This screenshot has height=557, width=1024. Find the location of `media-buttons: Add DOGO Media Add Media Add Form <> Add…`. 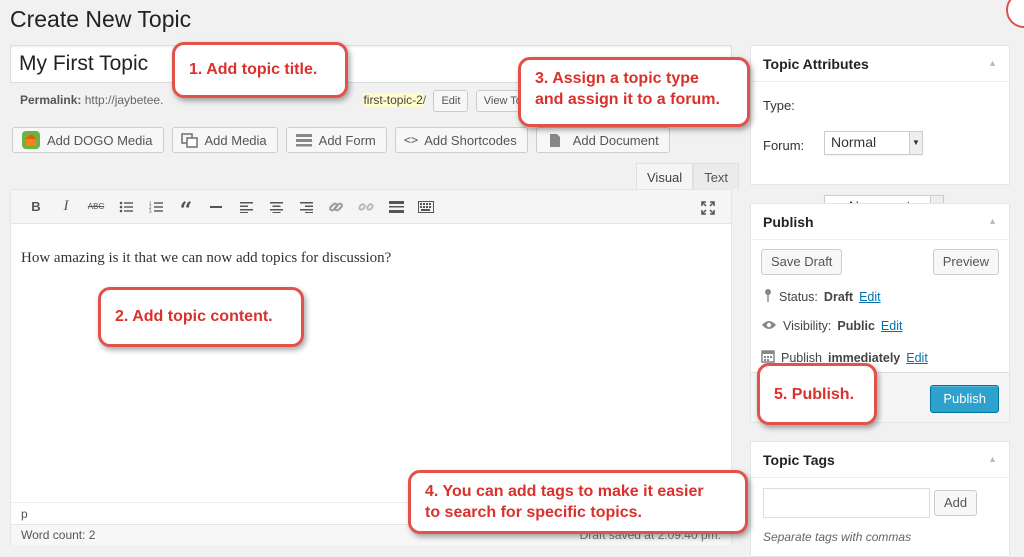

media-buttons: Add DOGO Media Add Media Add Form <> Add… is located at coordinates (341, 140).